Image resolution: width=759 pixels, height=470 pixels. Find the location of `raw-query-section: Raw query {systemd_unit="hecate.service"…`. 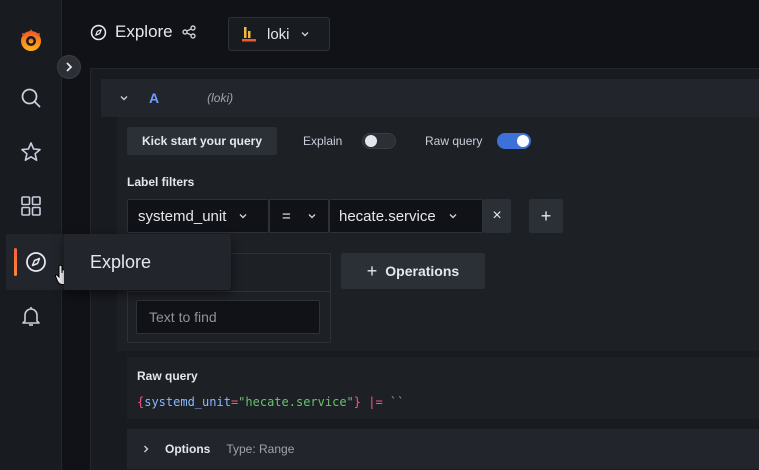

raw-query-section: Raw query {systemd_unit="hecate.service"… is located at coordinates (443, 388).